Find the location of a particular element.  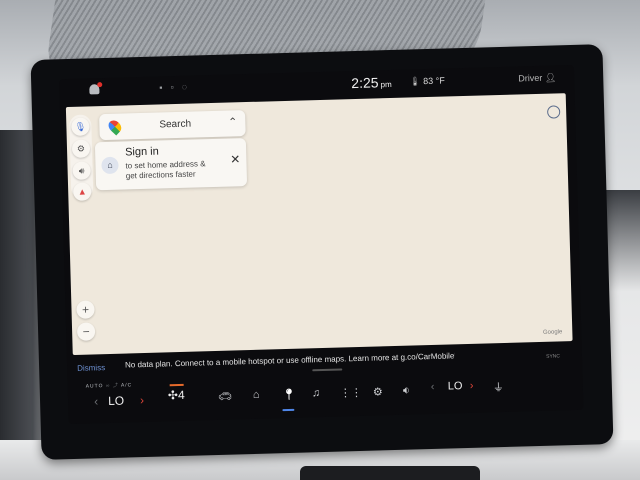

phone-status-icon: ▫ is located at coordinates (172, 87).